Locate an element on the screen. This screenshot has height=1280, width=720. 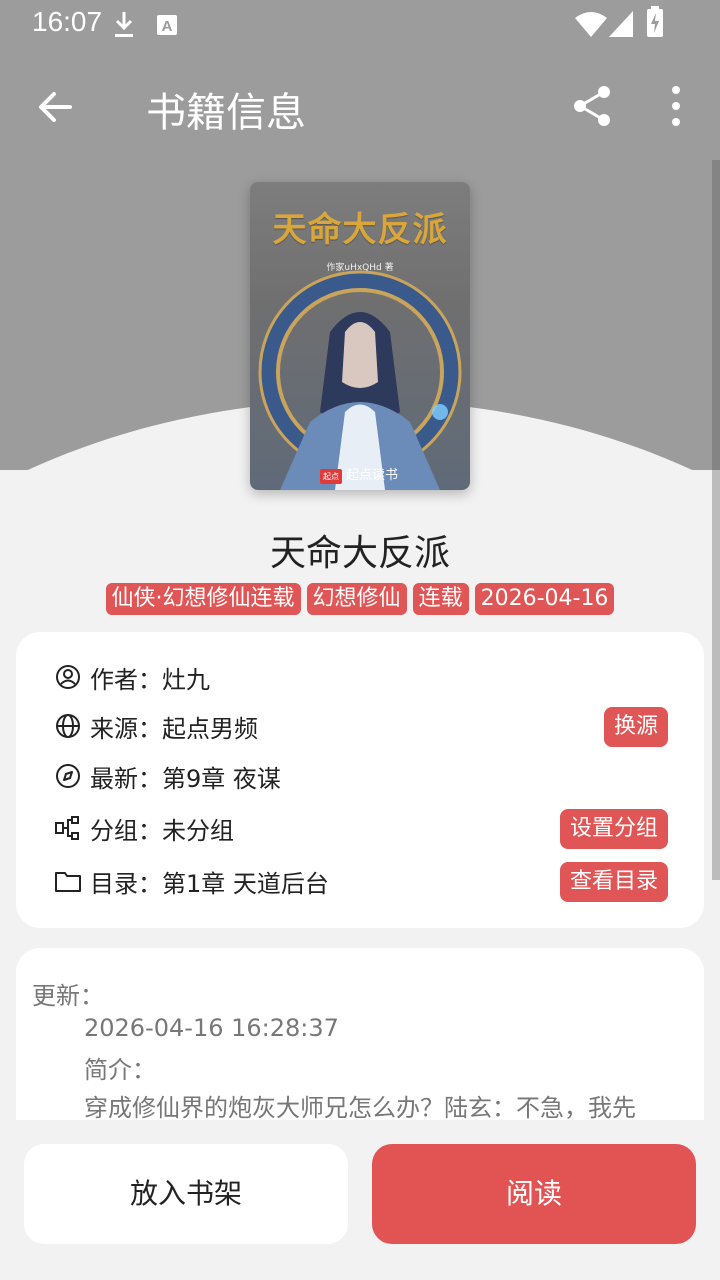
cover-brand: 起点 起点读书 is located at coordinates (359, 474).